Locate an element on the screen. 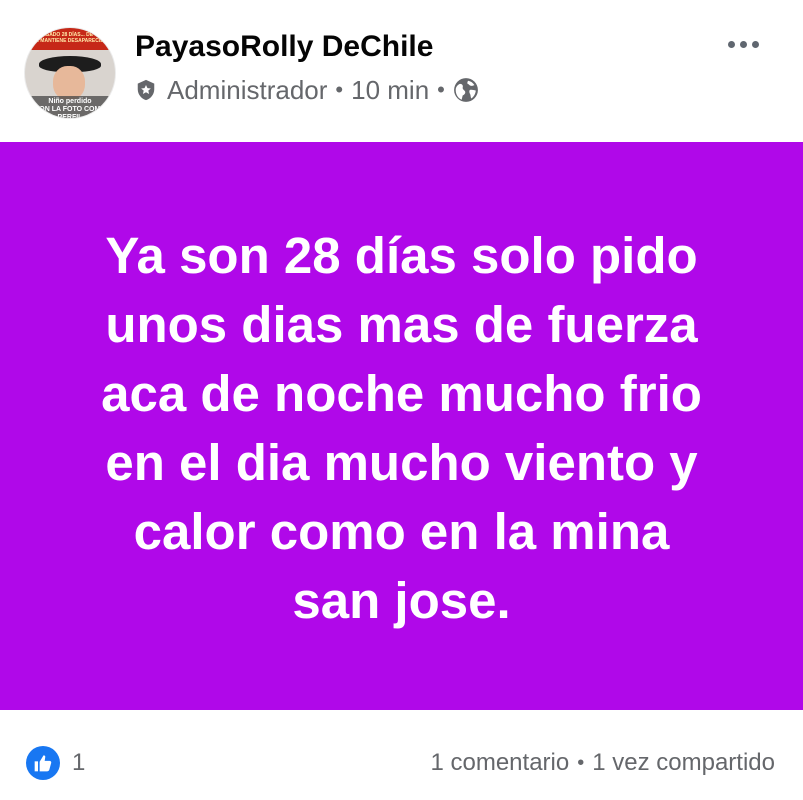 The height and width of the screenshot is (800, 803). comments-count: 1 comentario is located at coordinates (499, 763).